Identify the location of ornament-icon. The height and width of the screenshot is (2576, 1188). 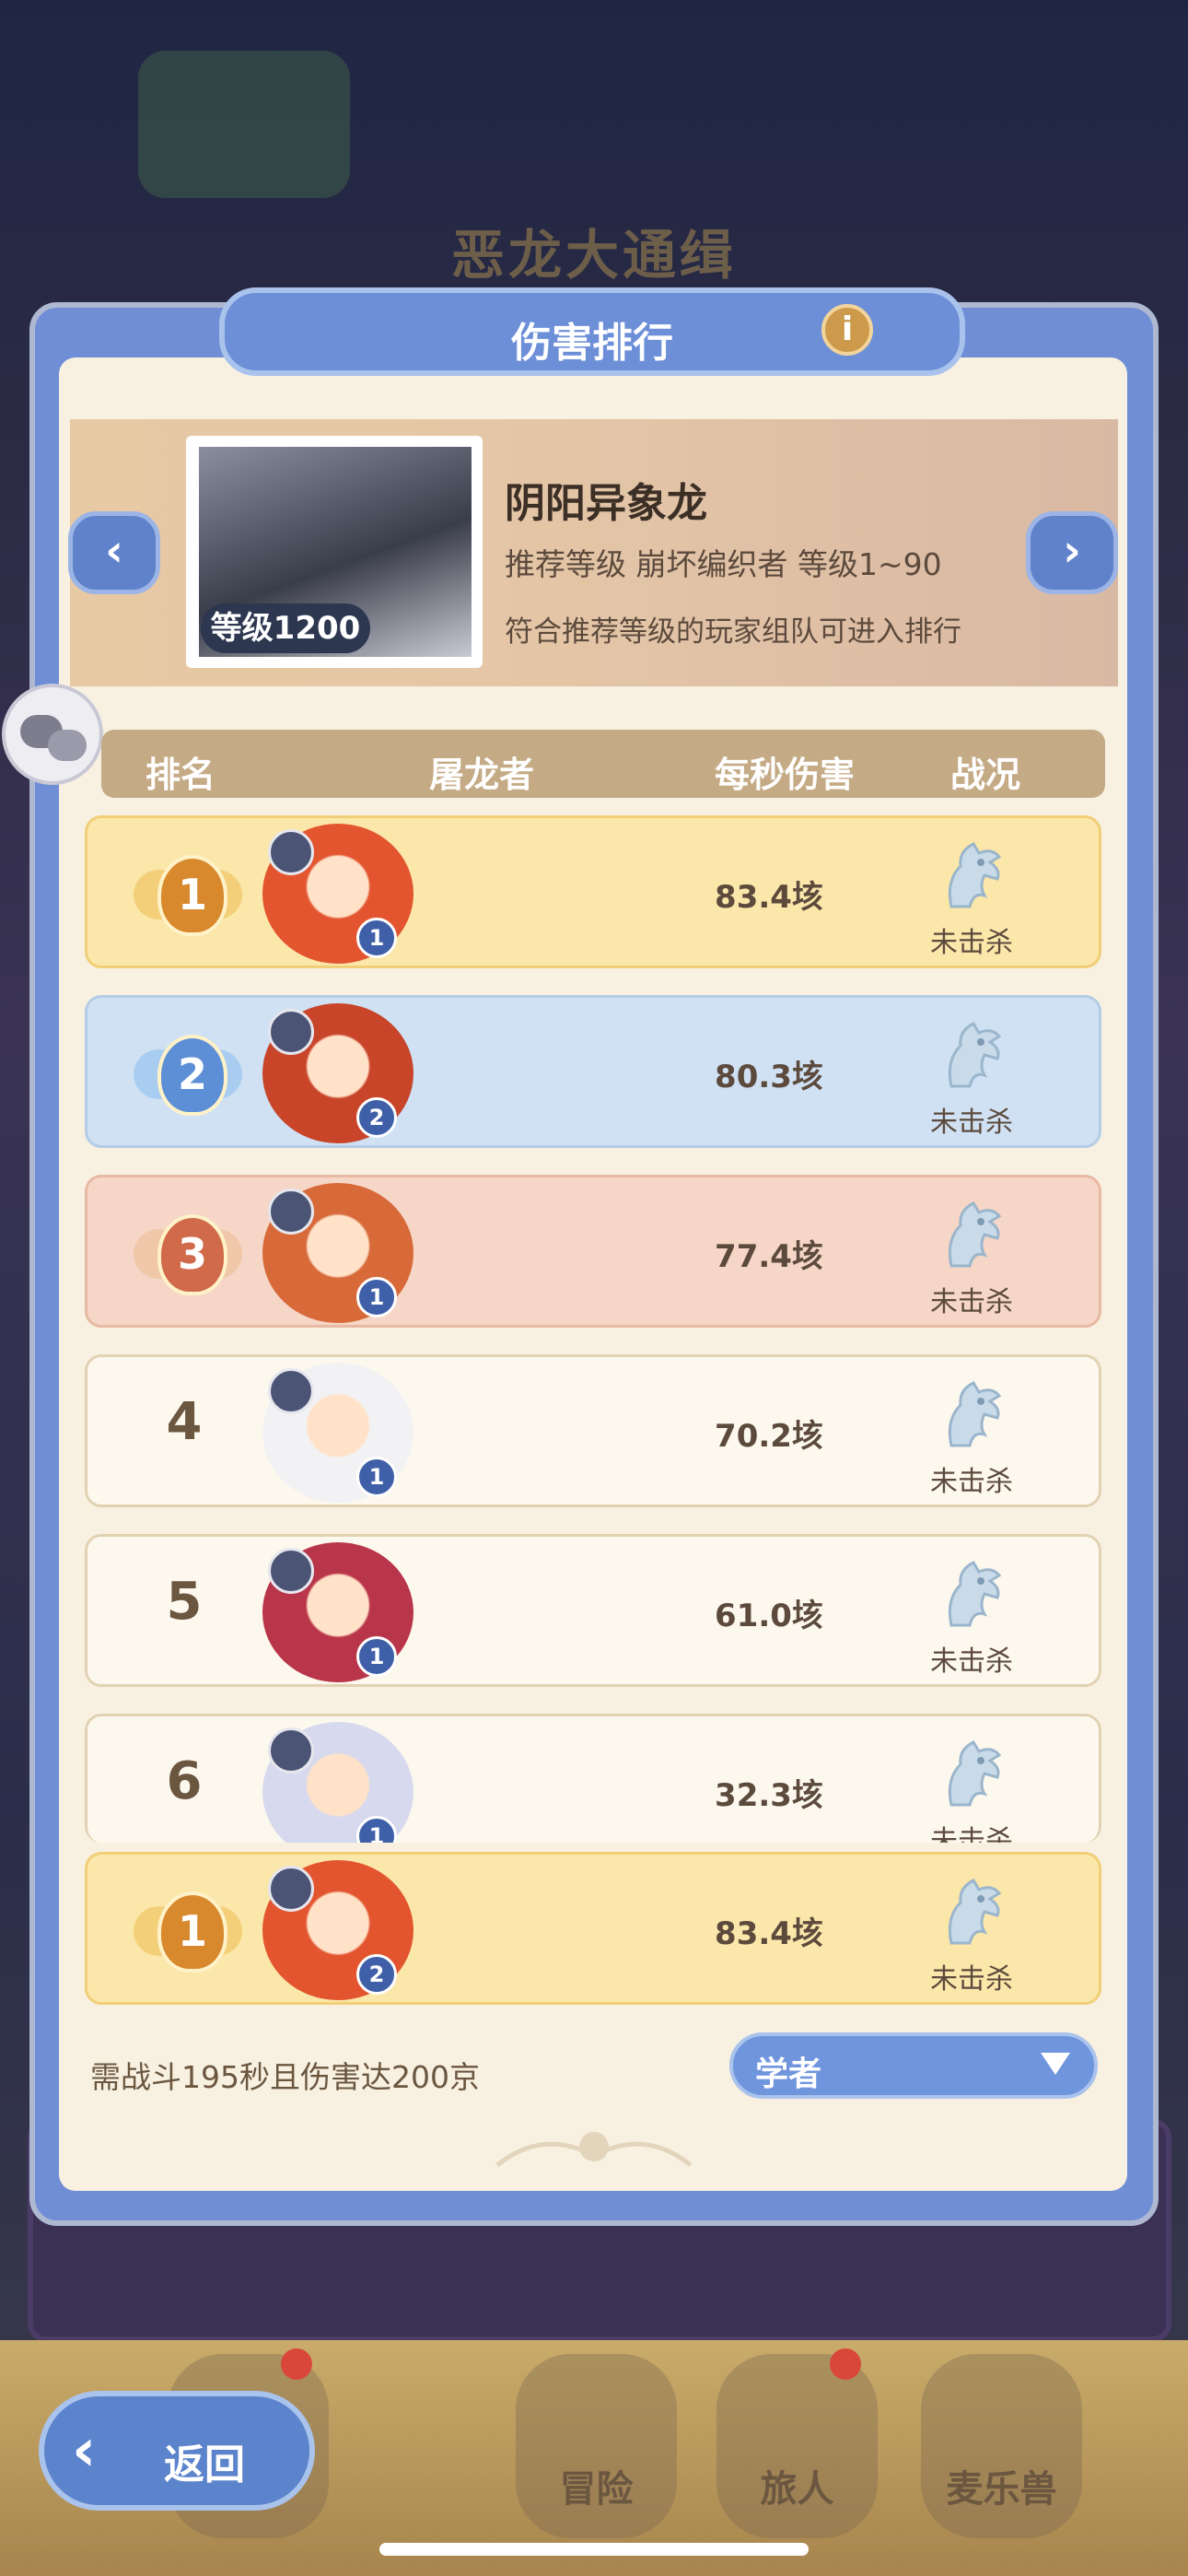
(594, 2149).